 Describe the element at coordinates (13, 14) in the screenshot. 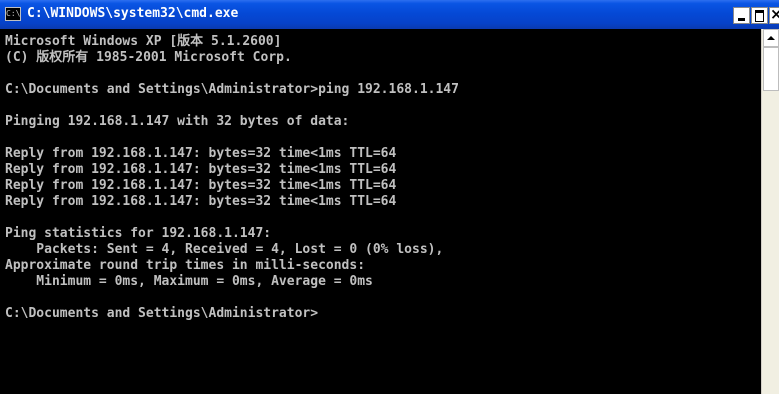

I see `console-app-icon: C:\` at that location.